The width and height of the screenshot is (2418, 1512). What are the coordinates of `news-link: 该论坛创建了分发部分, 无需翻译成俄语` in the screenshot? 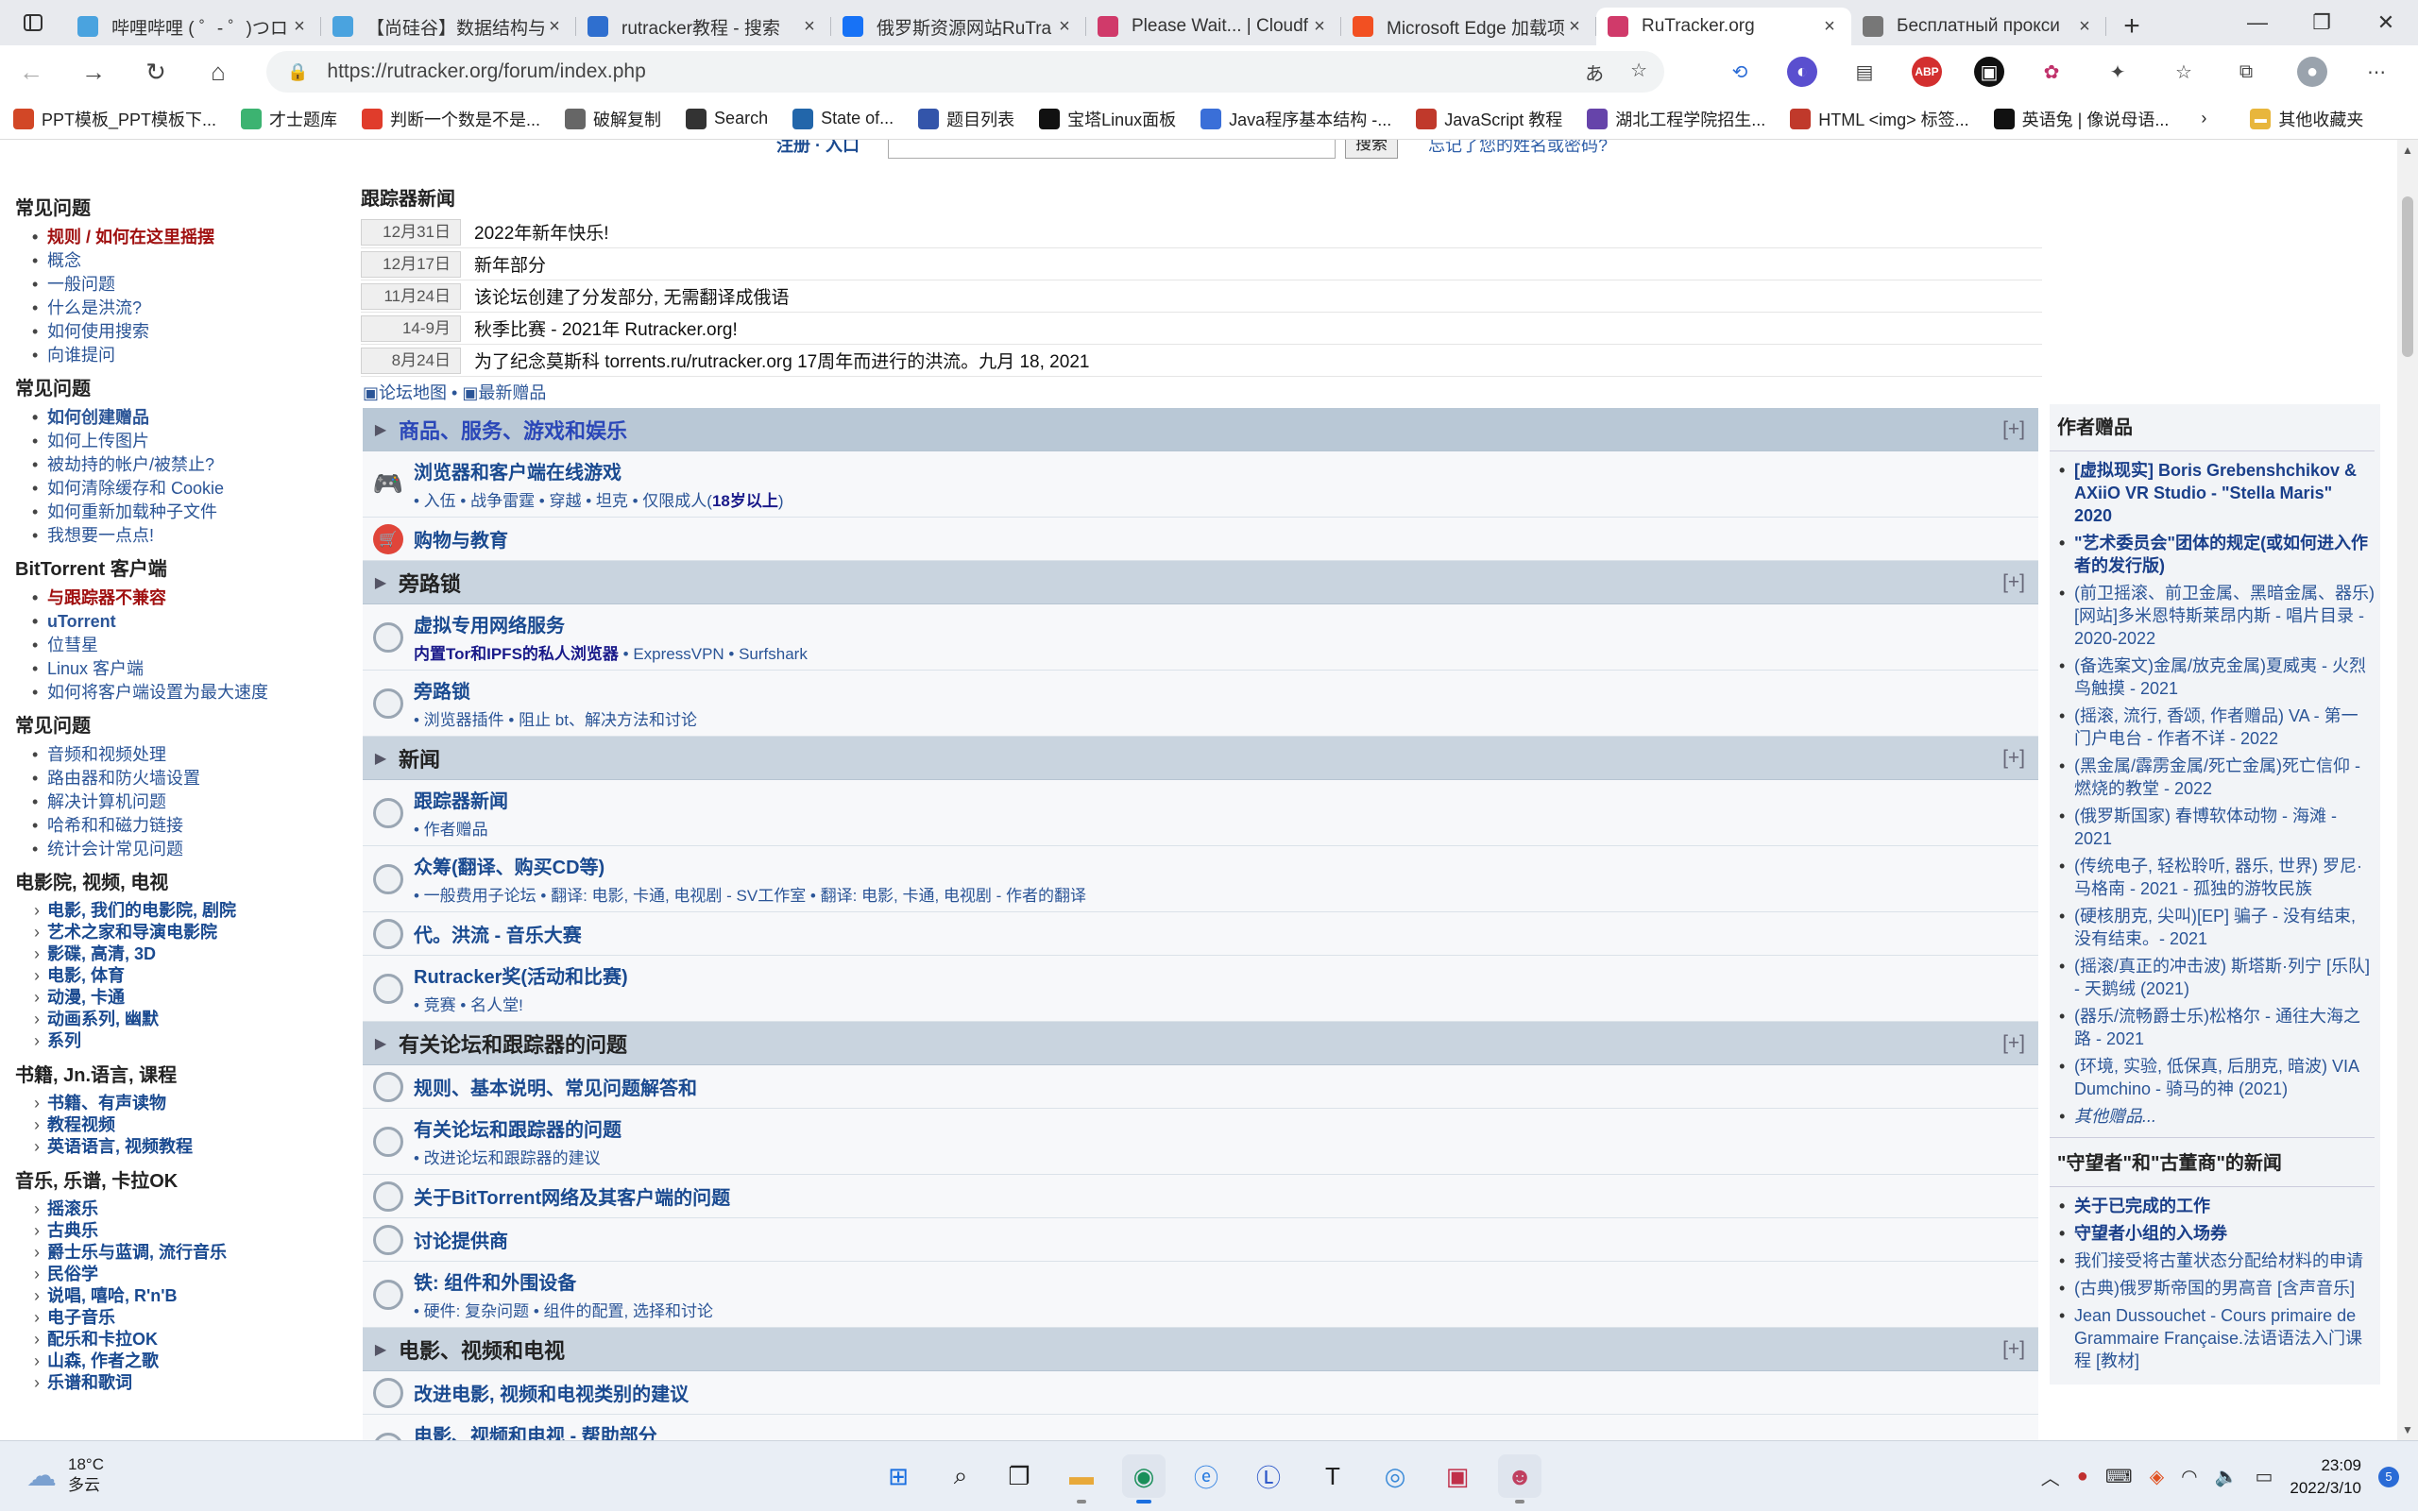 It's located at (625, 296).